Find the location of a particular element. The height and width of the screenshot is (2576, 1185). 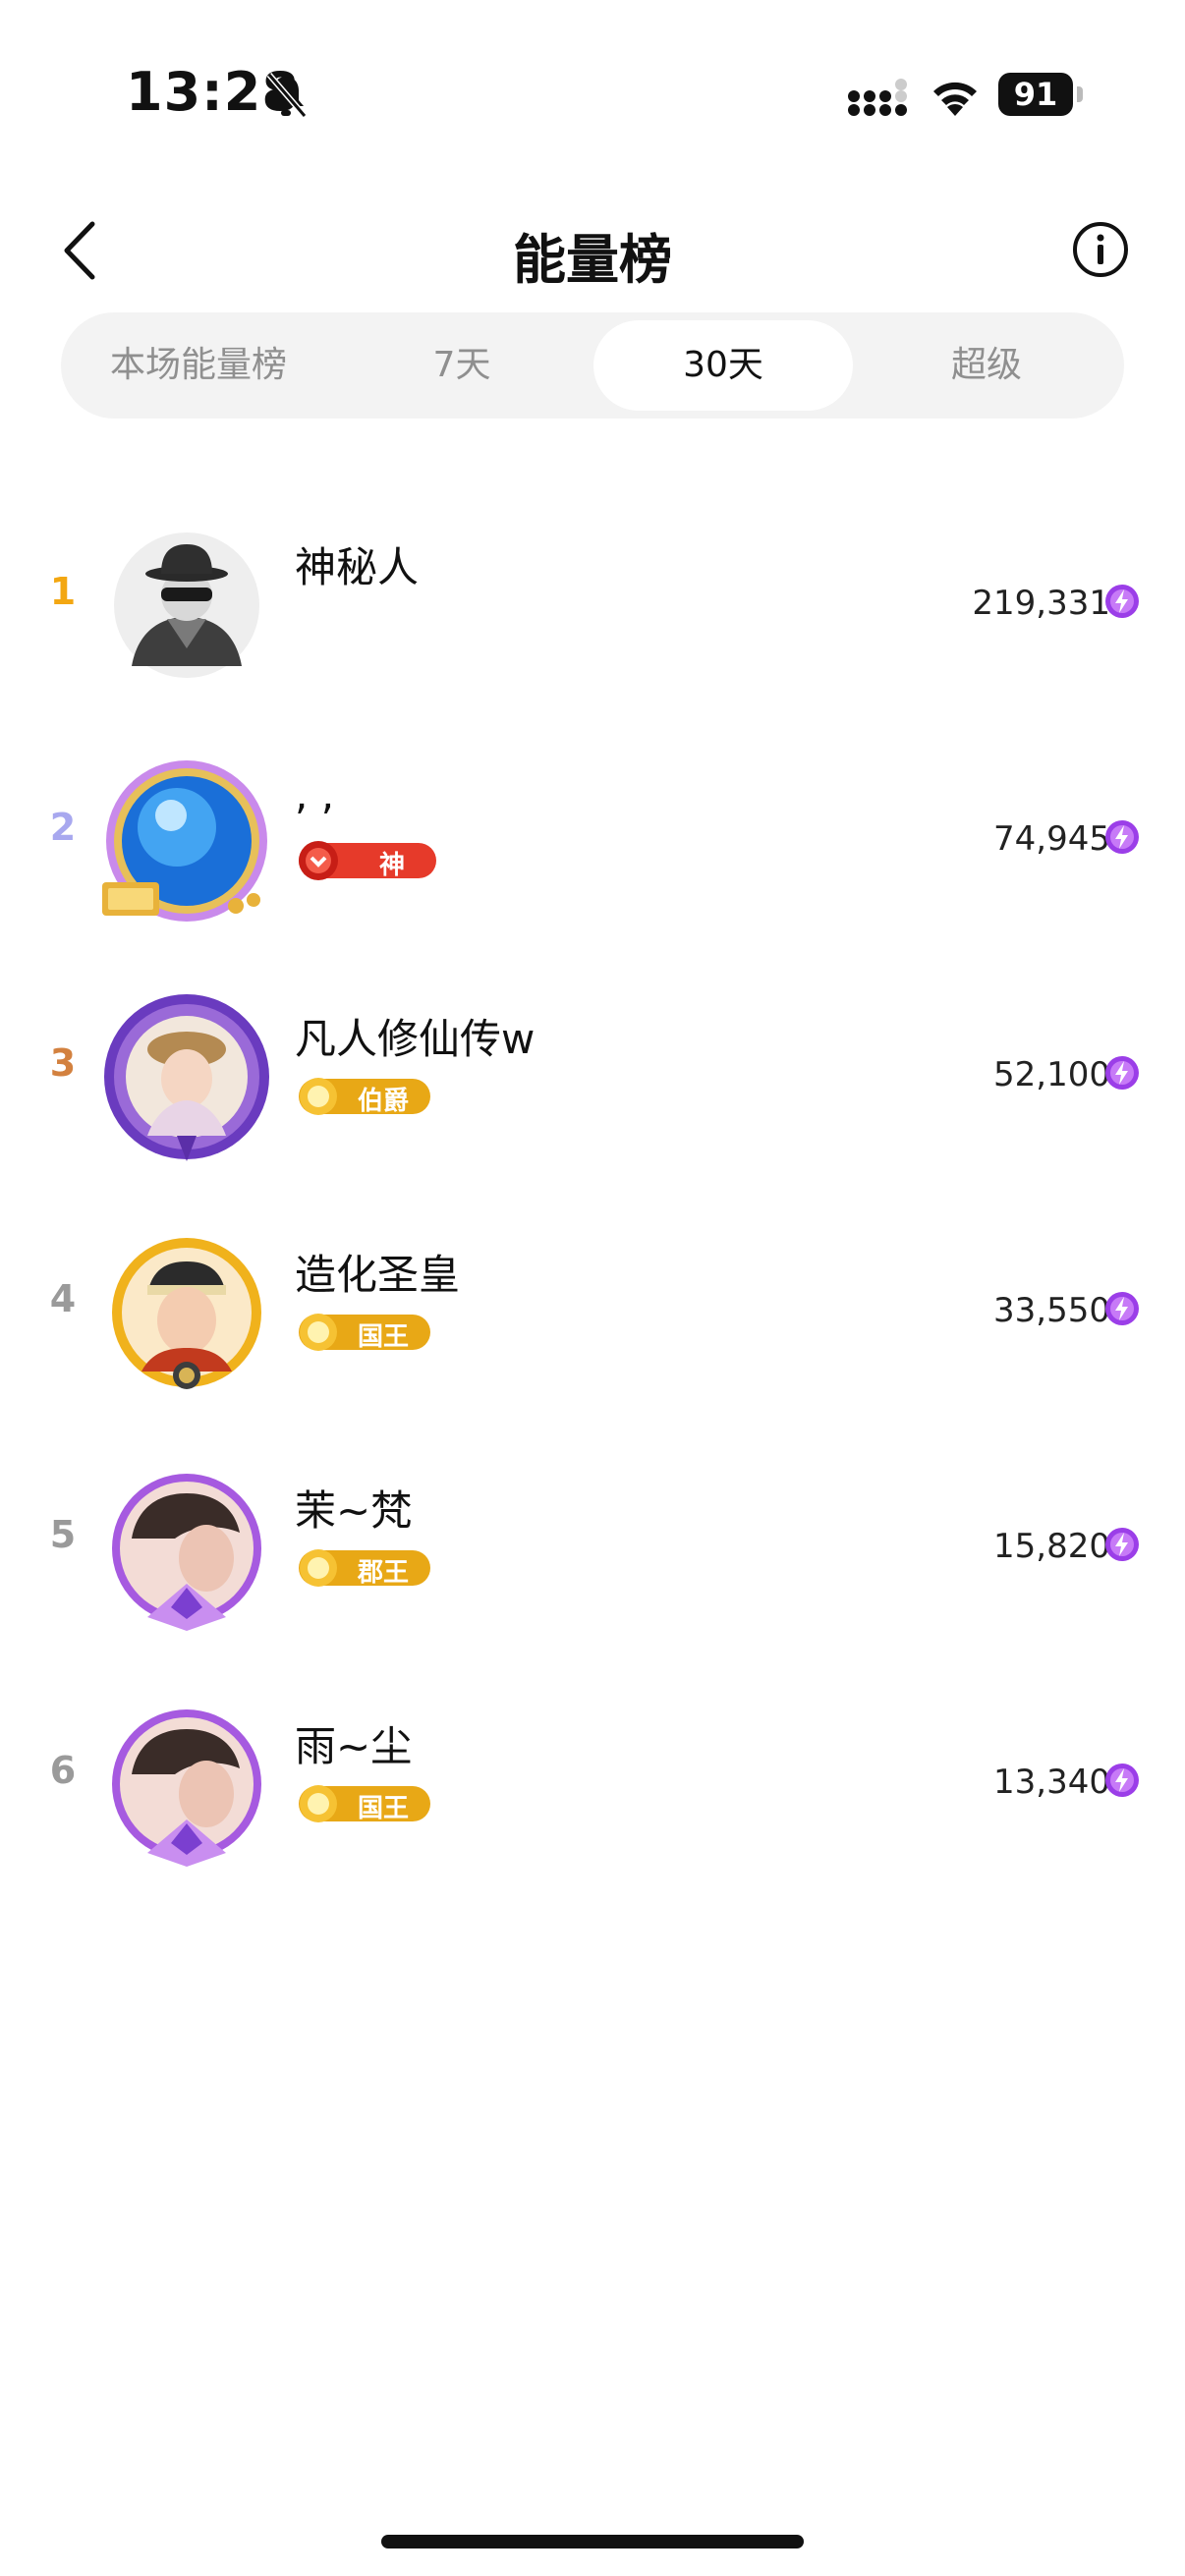

blue-orb-avatar-icon is located at coordinates (184, 841).